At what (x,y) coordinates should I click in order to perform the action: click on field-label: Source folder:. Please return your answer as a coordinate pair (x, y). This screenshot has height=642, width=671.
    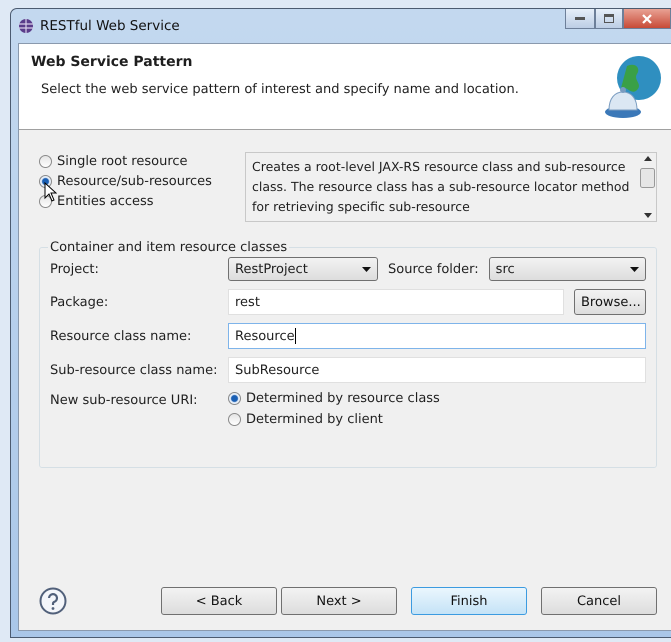
    Looking at the image, I should click on (433, 269).